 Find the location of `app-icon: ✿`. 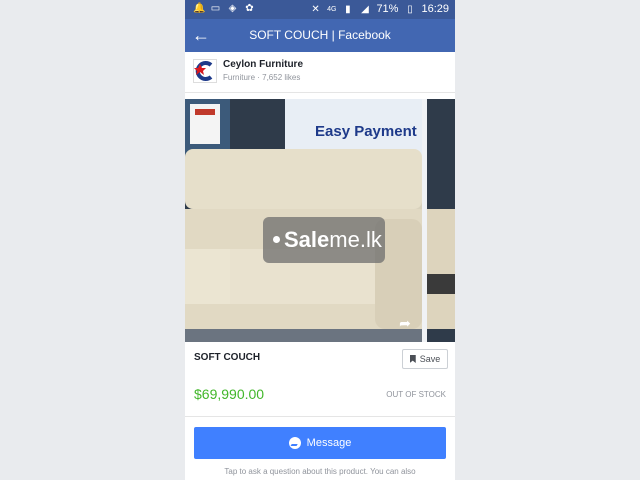

app-icon: ✿ is located at coordinates (249, 8).